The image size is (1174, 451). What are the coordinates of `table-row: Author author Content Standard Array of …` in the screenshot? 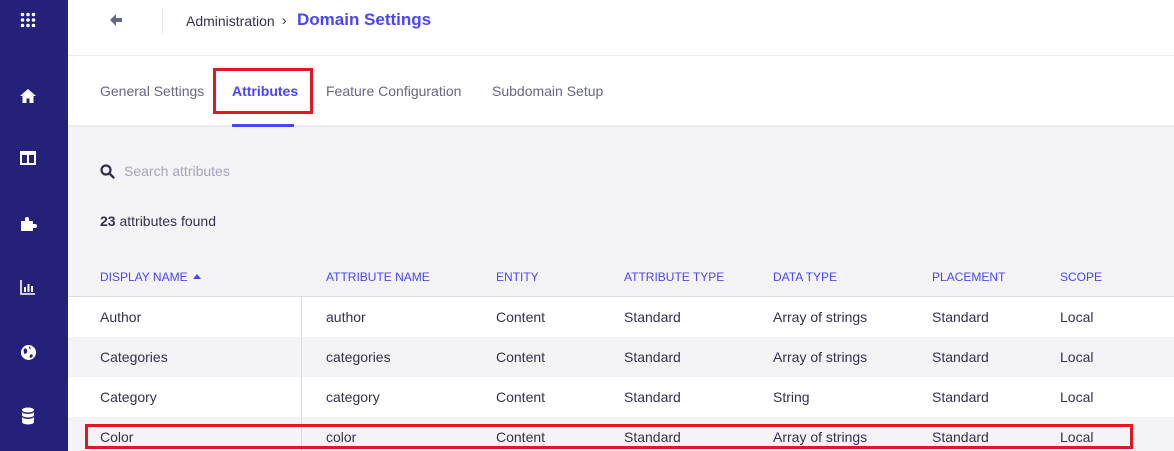 It's located at (621, 317).